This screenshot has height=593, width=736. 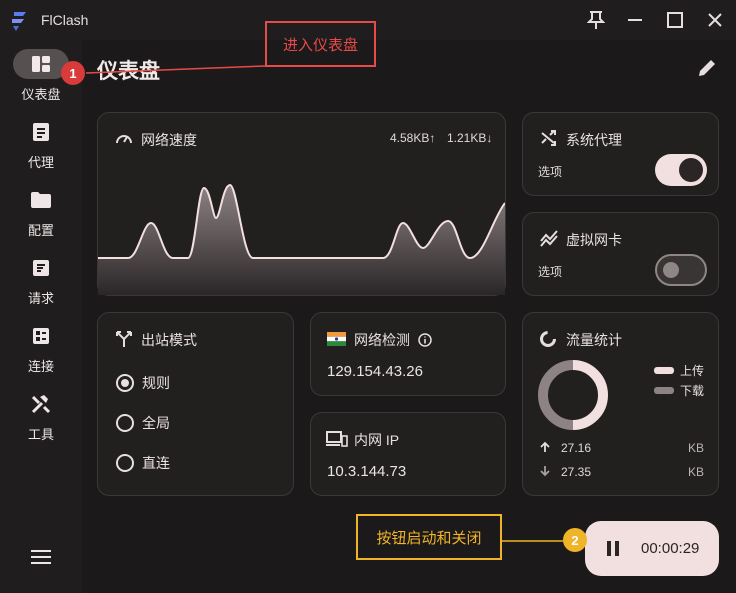 I want to click on annotation-marker-2: 2, so click(x=575, y=540).